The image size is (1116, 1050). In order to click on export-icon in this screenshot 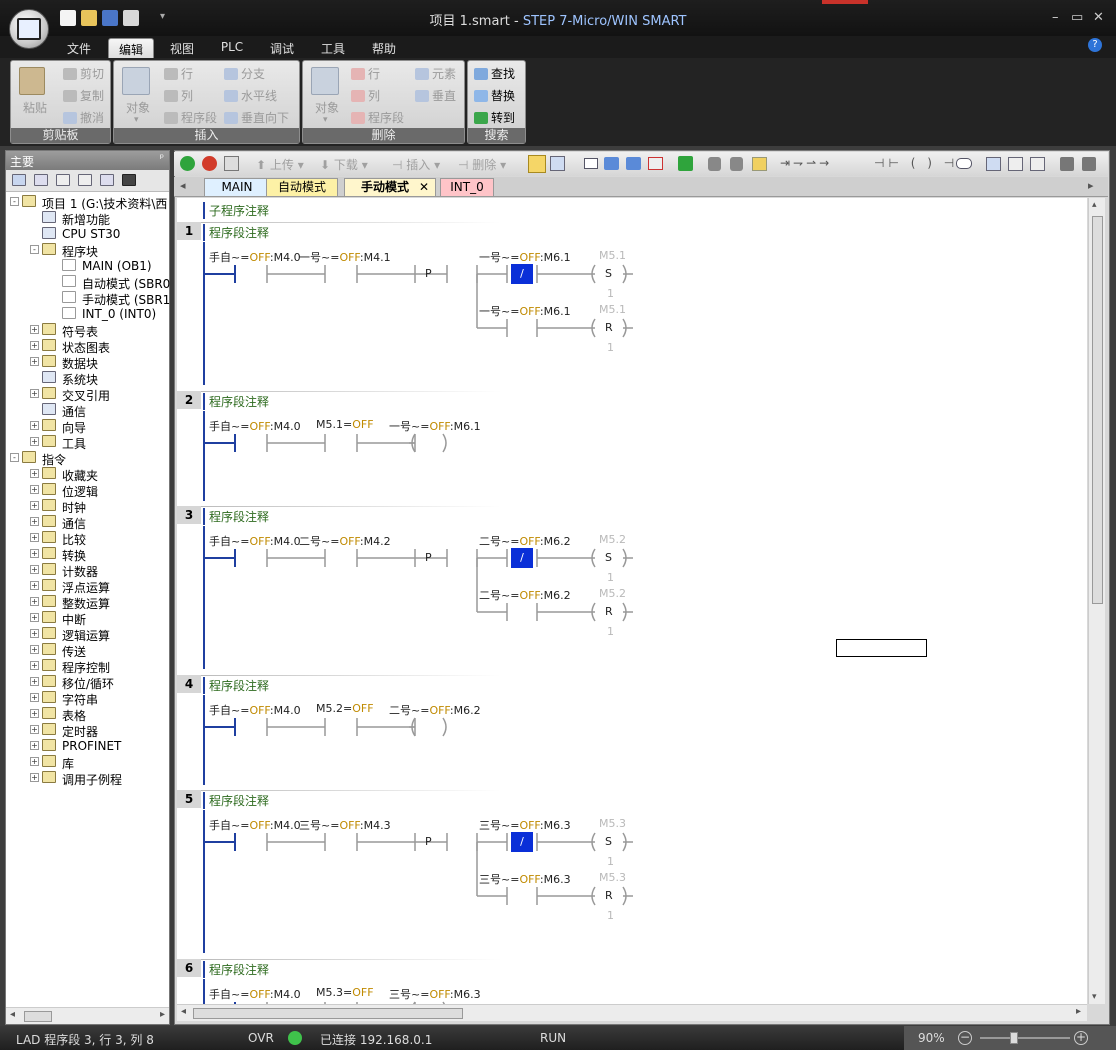, I will do `click(1089, 164)`.